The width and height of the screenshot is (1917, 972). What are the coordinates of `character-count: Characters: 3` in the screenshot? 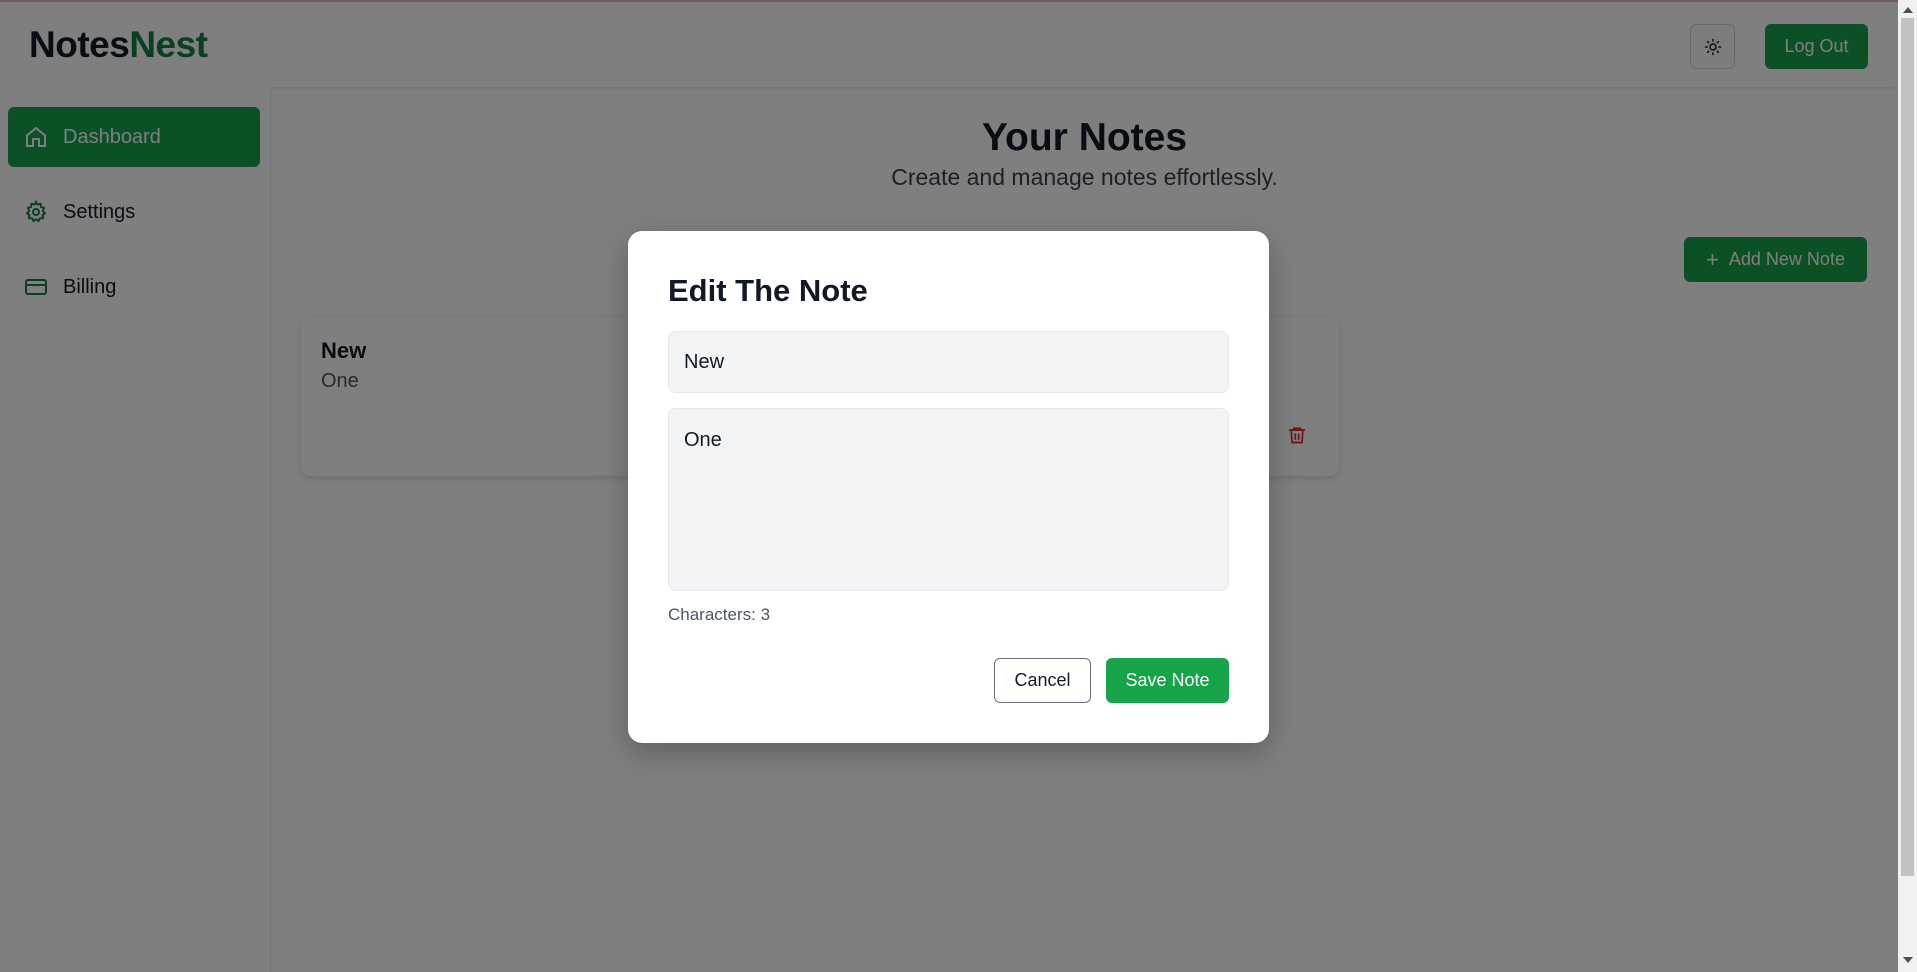 It's located at (719, 614).